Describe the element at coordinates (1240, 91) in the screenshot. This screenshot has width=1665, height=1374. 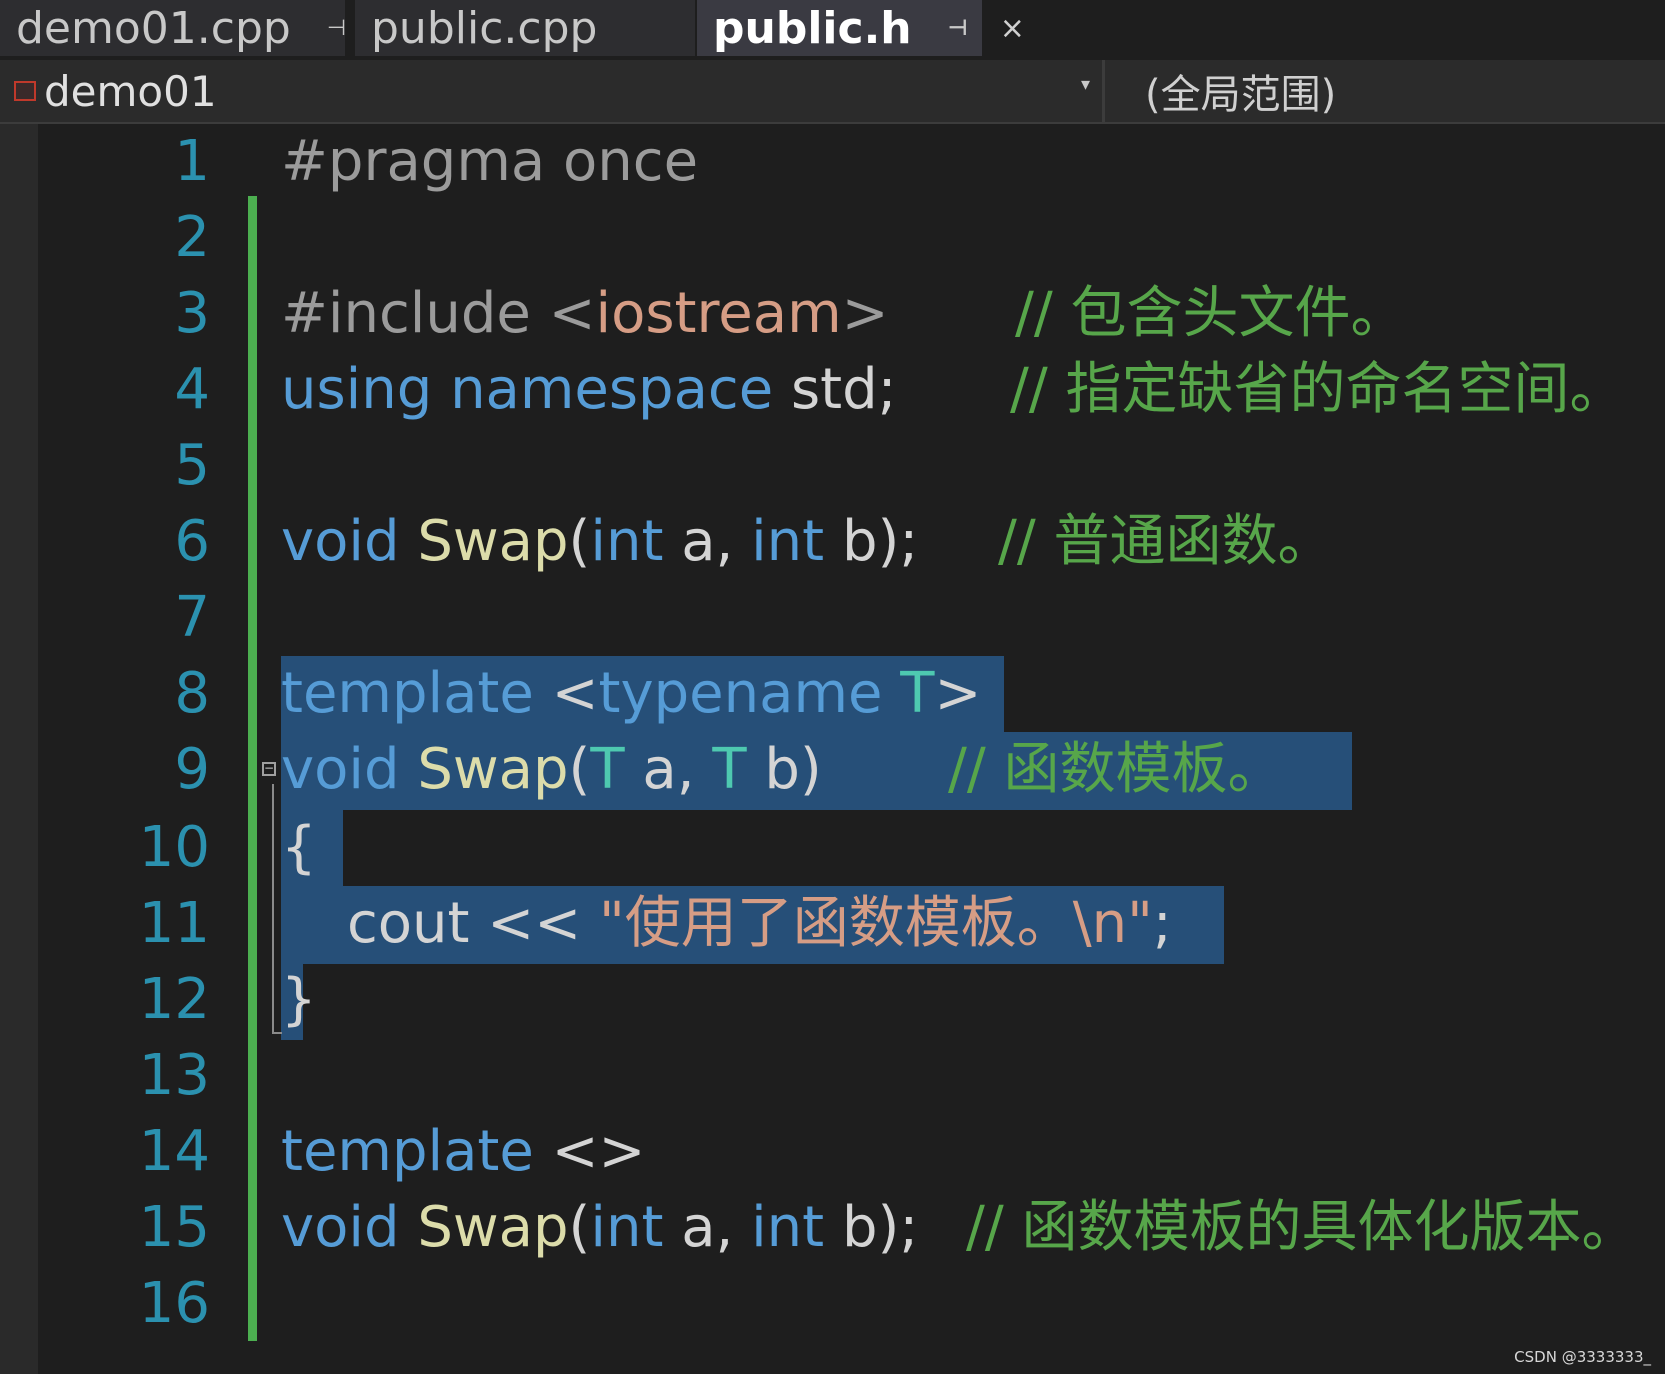
I see `scope-dropdown: (全局范围)` at that location.